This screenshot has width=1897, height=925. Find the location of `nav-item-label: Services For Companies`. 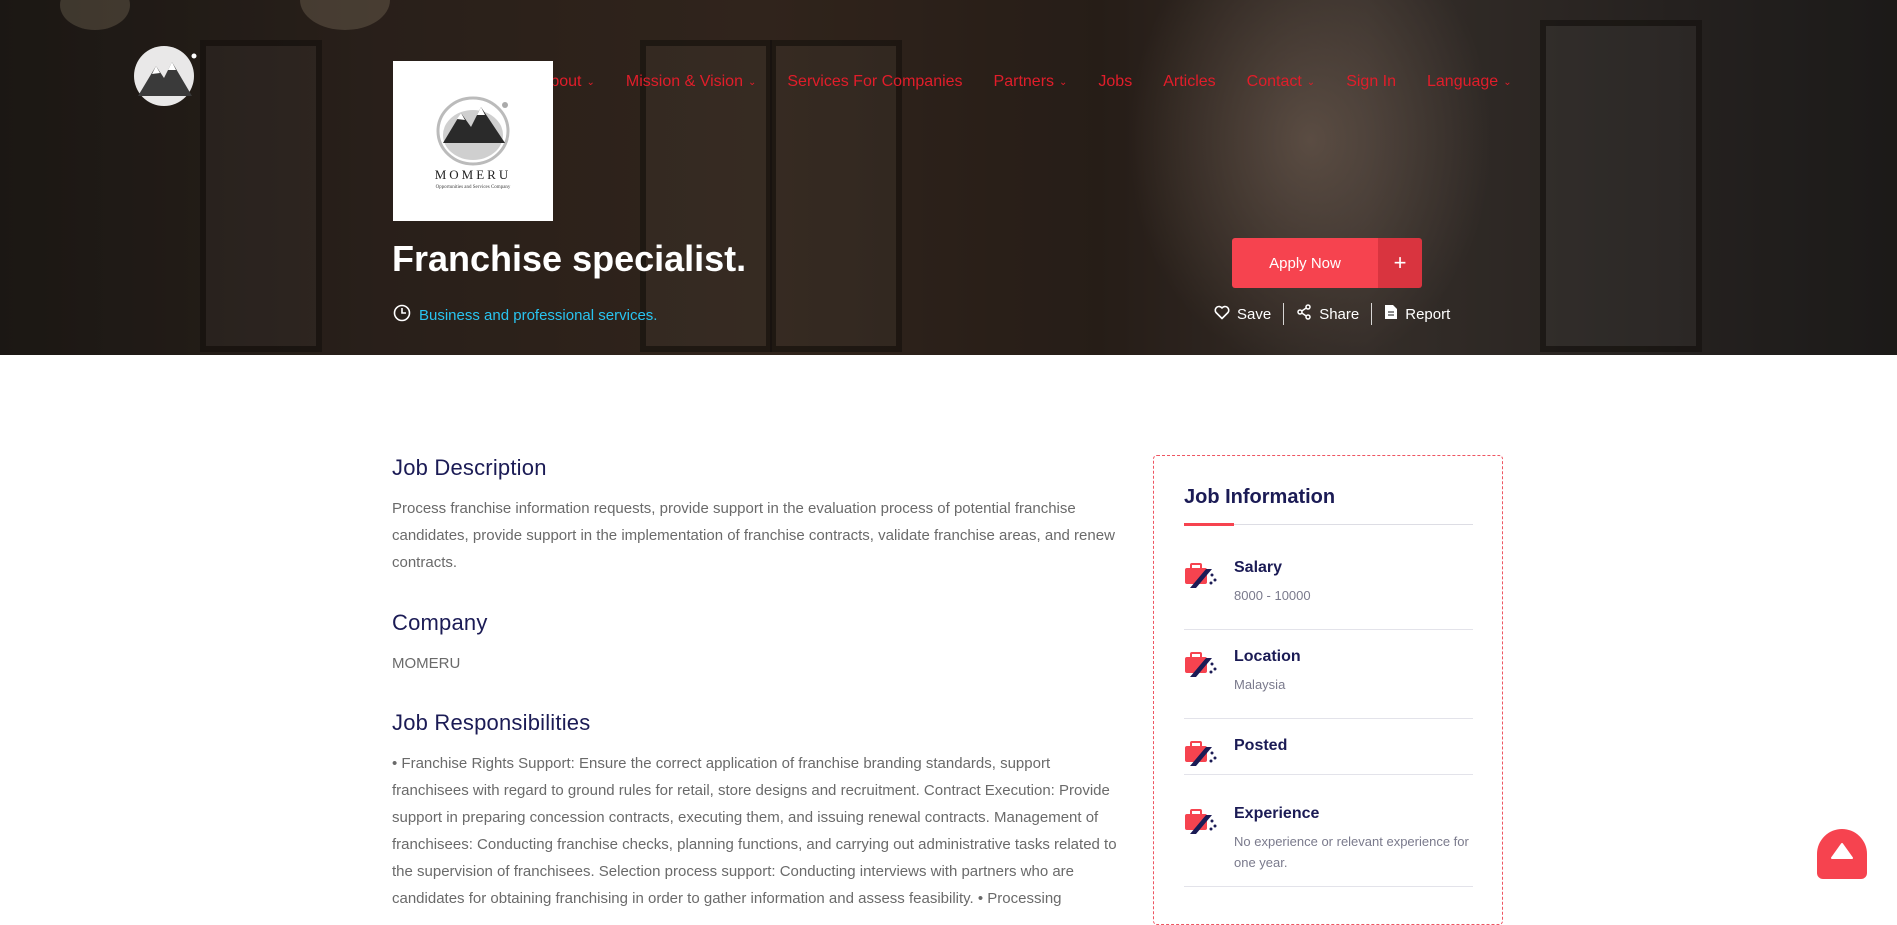

nav-item-label: Services For Companies is located at coordinates (875, 81).